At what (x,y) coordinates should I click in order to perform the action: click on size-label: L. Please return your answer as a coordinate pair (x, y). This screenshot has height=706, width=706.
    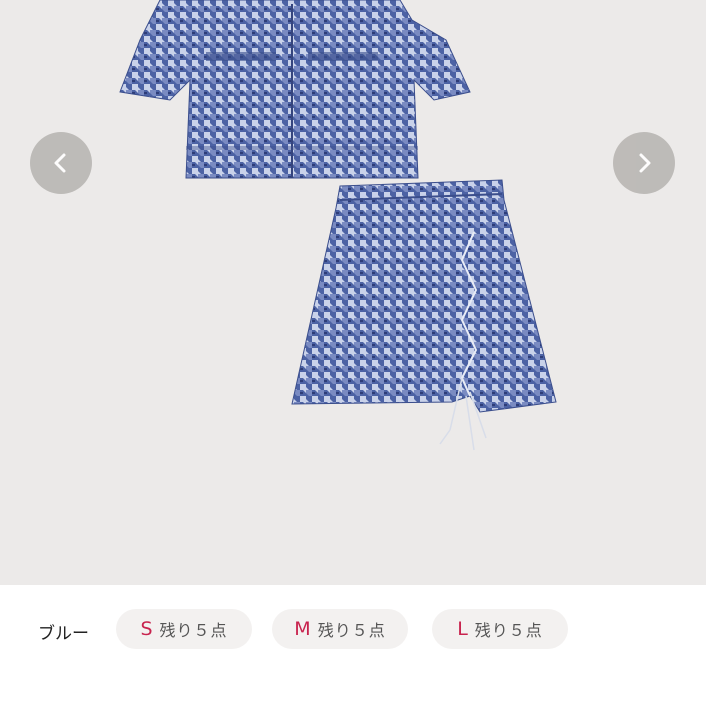
    Looking at the image, I should click on (463, 629).